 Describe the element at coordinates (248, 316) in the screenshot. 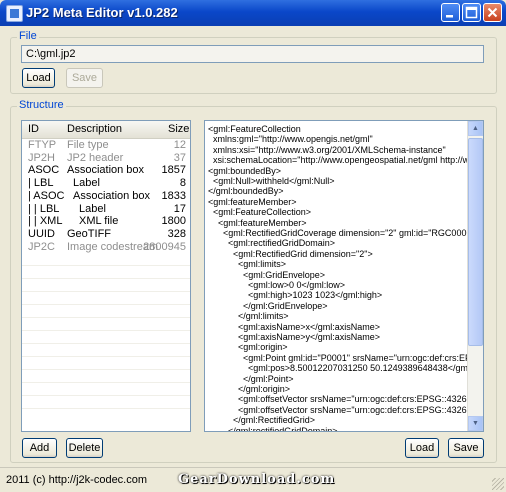

I see `xml-line: </gml:limits>` at that location.